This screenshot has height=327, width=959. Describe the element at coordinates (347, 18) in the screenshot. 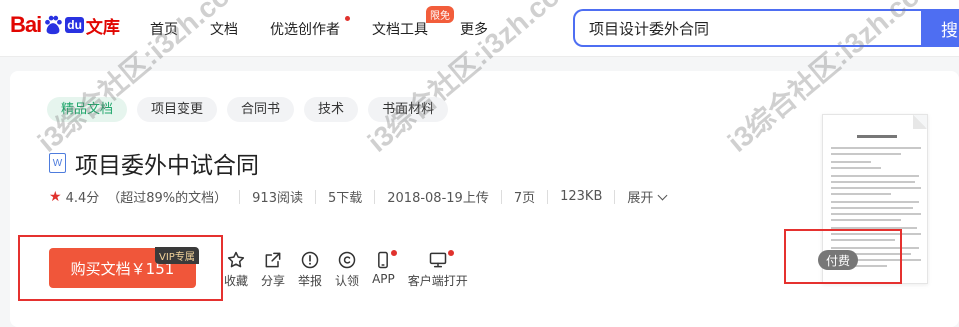

I see `nav-creators-dot` at that location.